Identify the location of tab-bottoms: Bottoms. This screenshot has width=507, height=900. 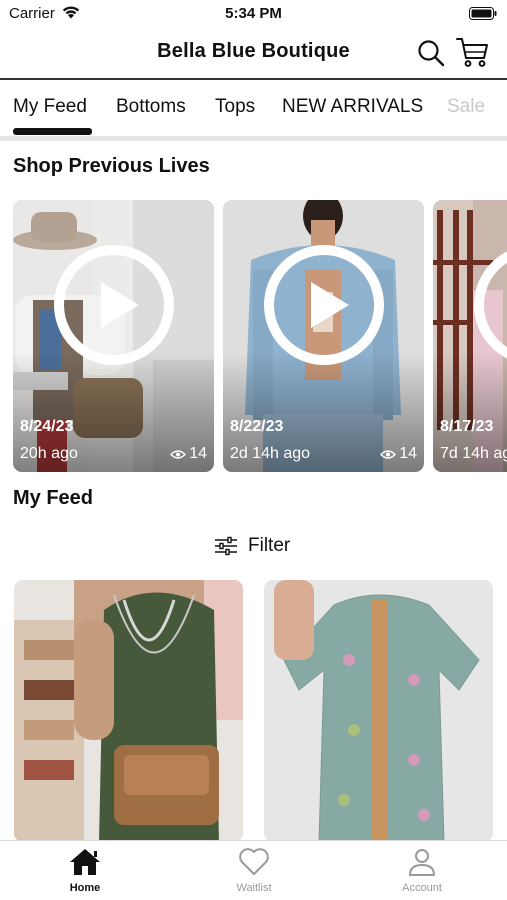
(151, 107).